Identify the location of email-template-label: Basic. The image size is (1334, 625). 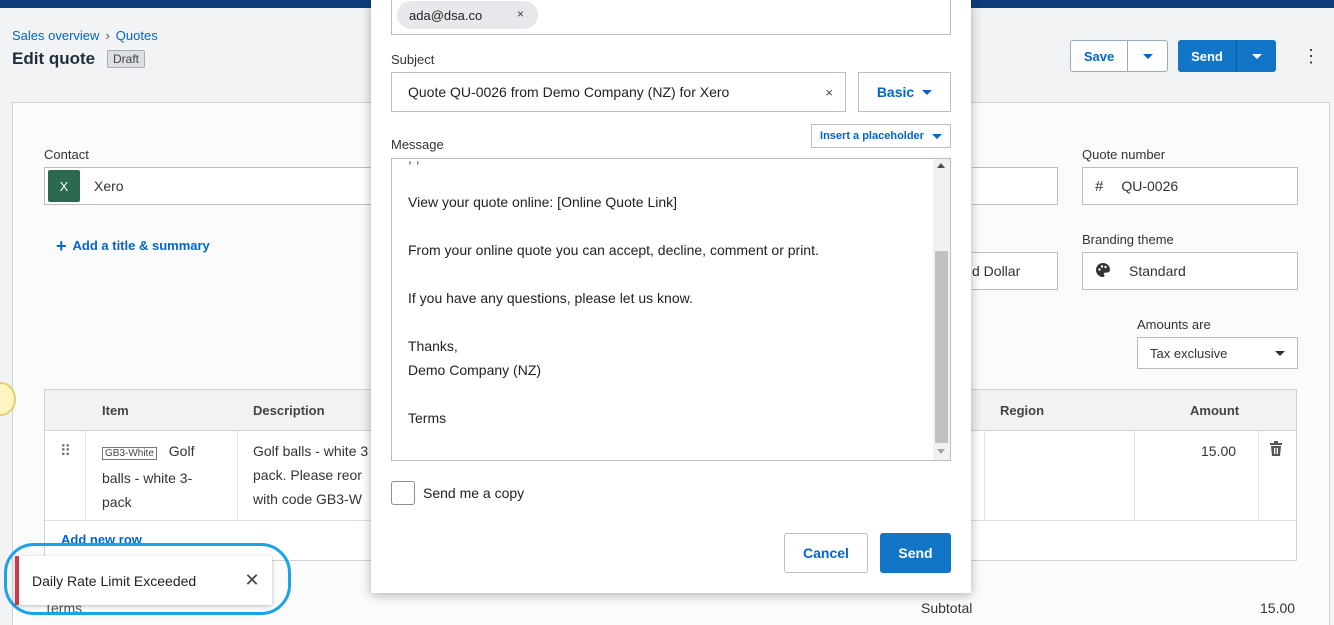
(895, 92).